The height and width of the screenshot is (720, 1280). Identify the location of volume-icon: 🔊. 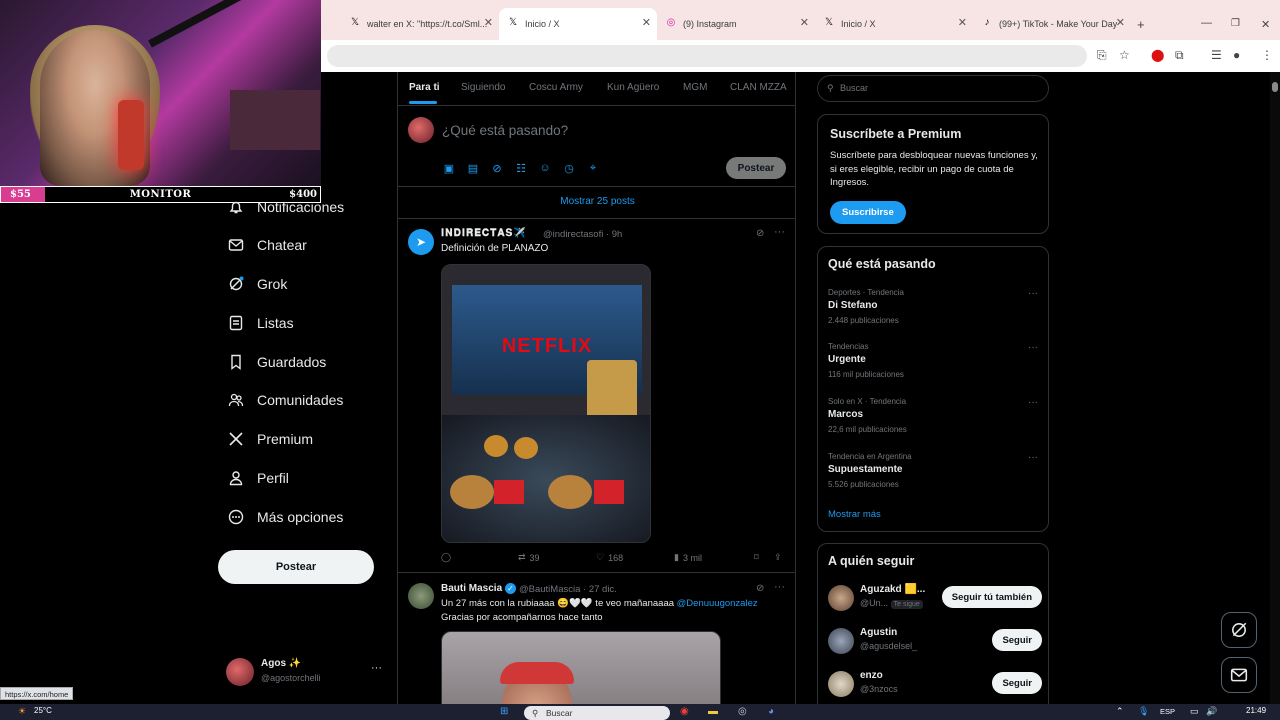
(1211, 711).